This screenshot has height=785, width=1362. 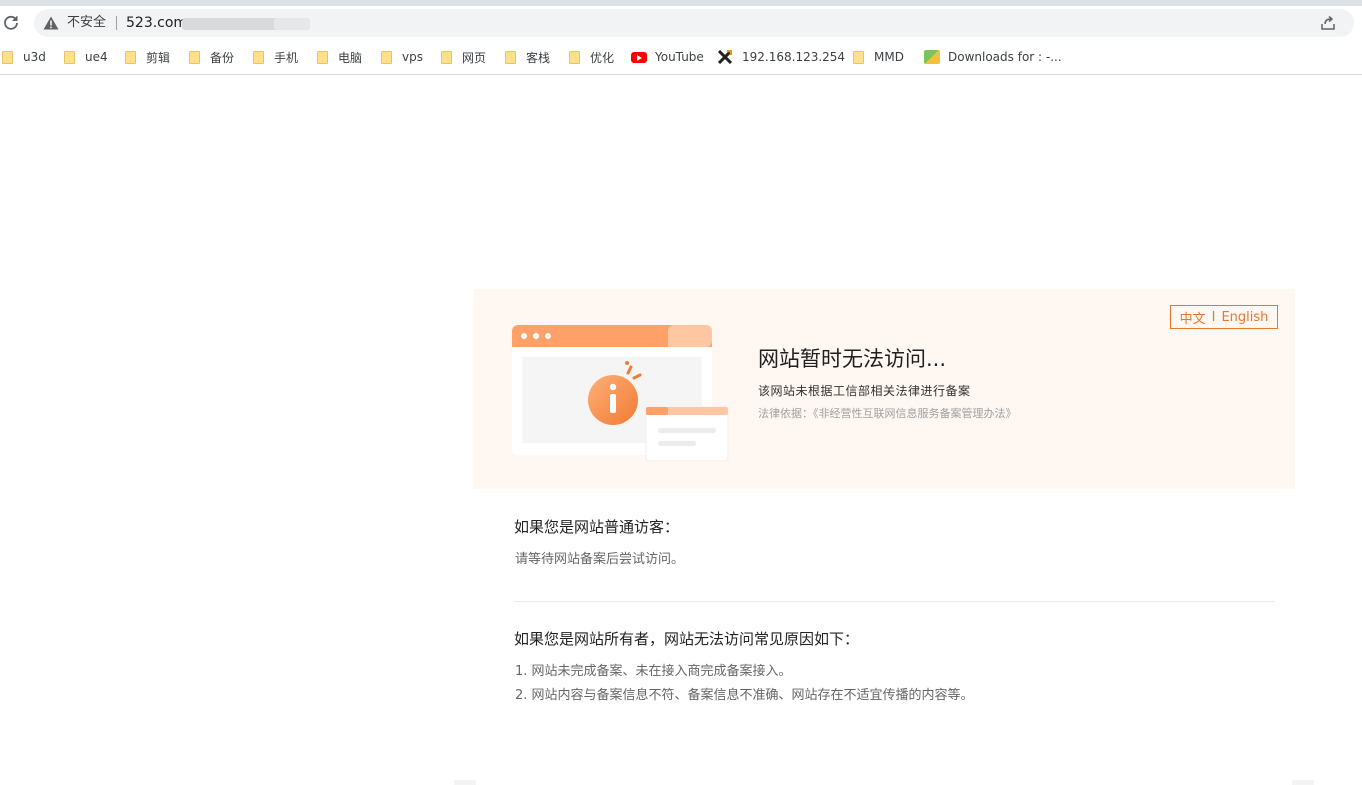 What do you see at coordinates (1244, 317) in the screenshot?
I see `lang-en-link: English` at bounding box center [1244, 317].